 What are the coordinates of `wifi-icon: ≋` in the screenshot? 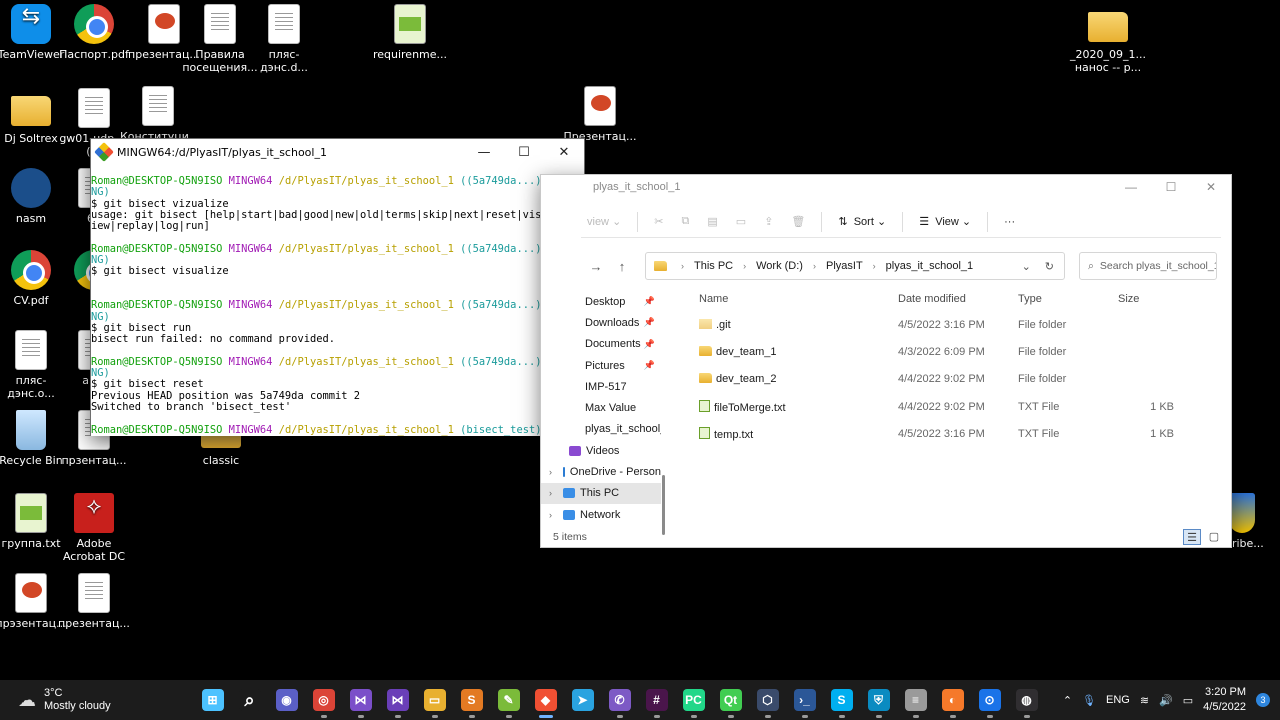 It's located at (1144, 700).